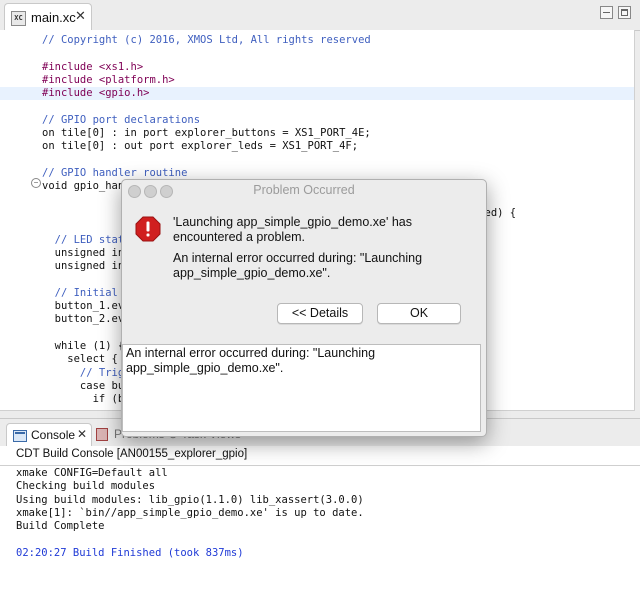 This screenshot has width=640, height=603. What do you see at coordinates (20, 436) in the screenshot?
I see `console-icon` at bounding box center [20, 436].